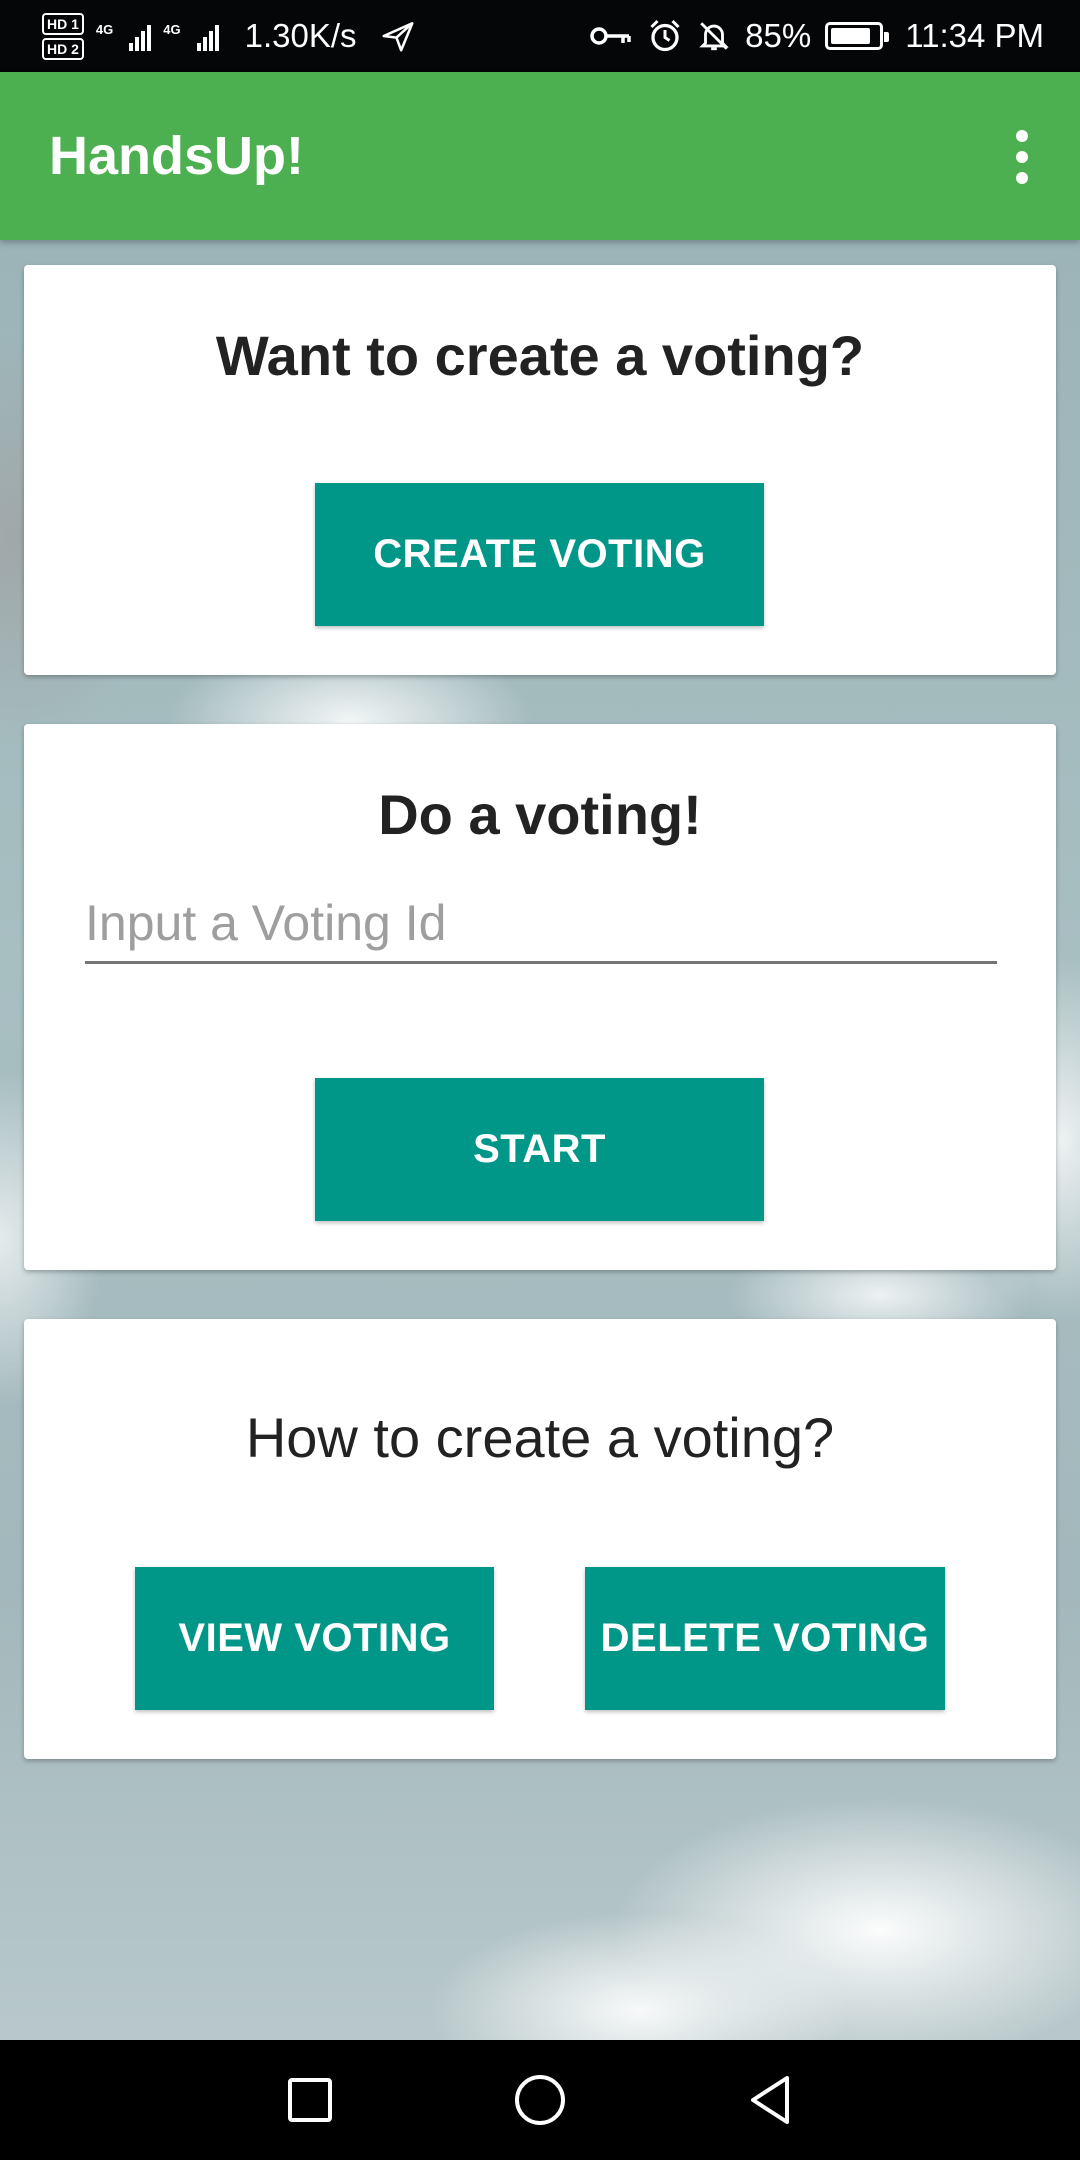  What do you see at coordinates (665, 35) in the screenshot?
I see `alarm-icon` at bounding box center [665, 35].